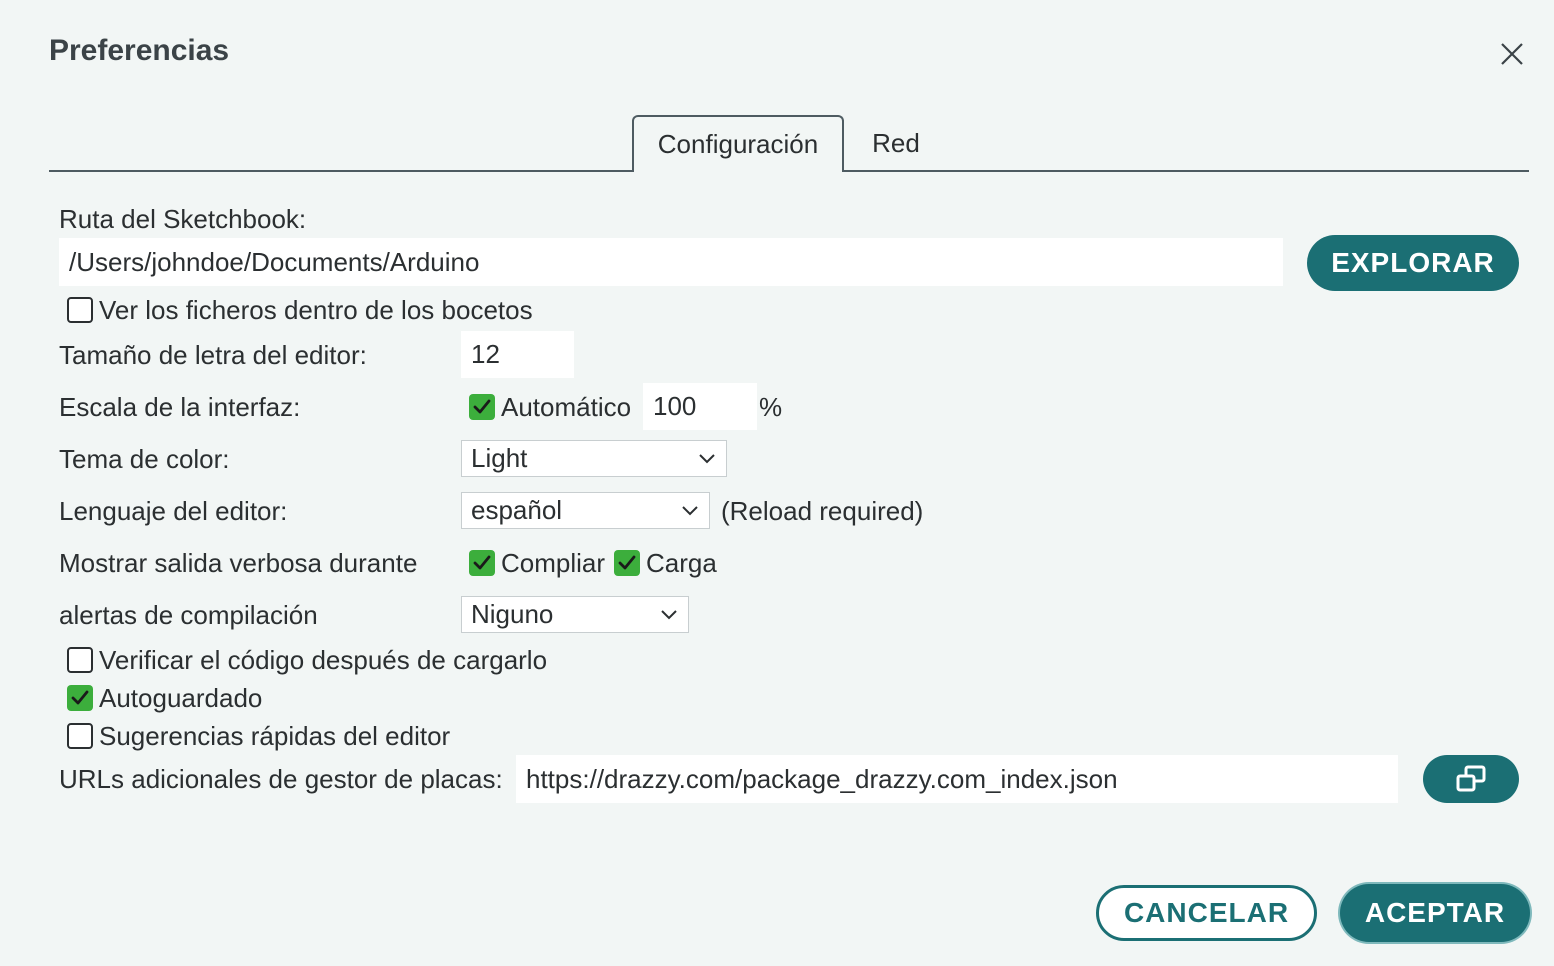  What do you see at coordinates (1206, 913) in the screenshot?
I see `cancel-button: CANCELAR` at bounding box center [1206, 913].